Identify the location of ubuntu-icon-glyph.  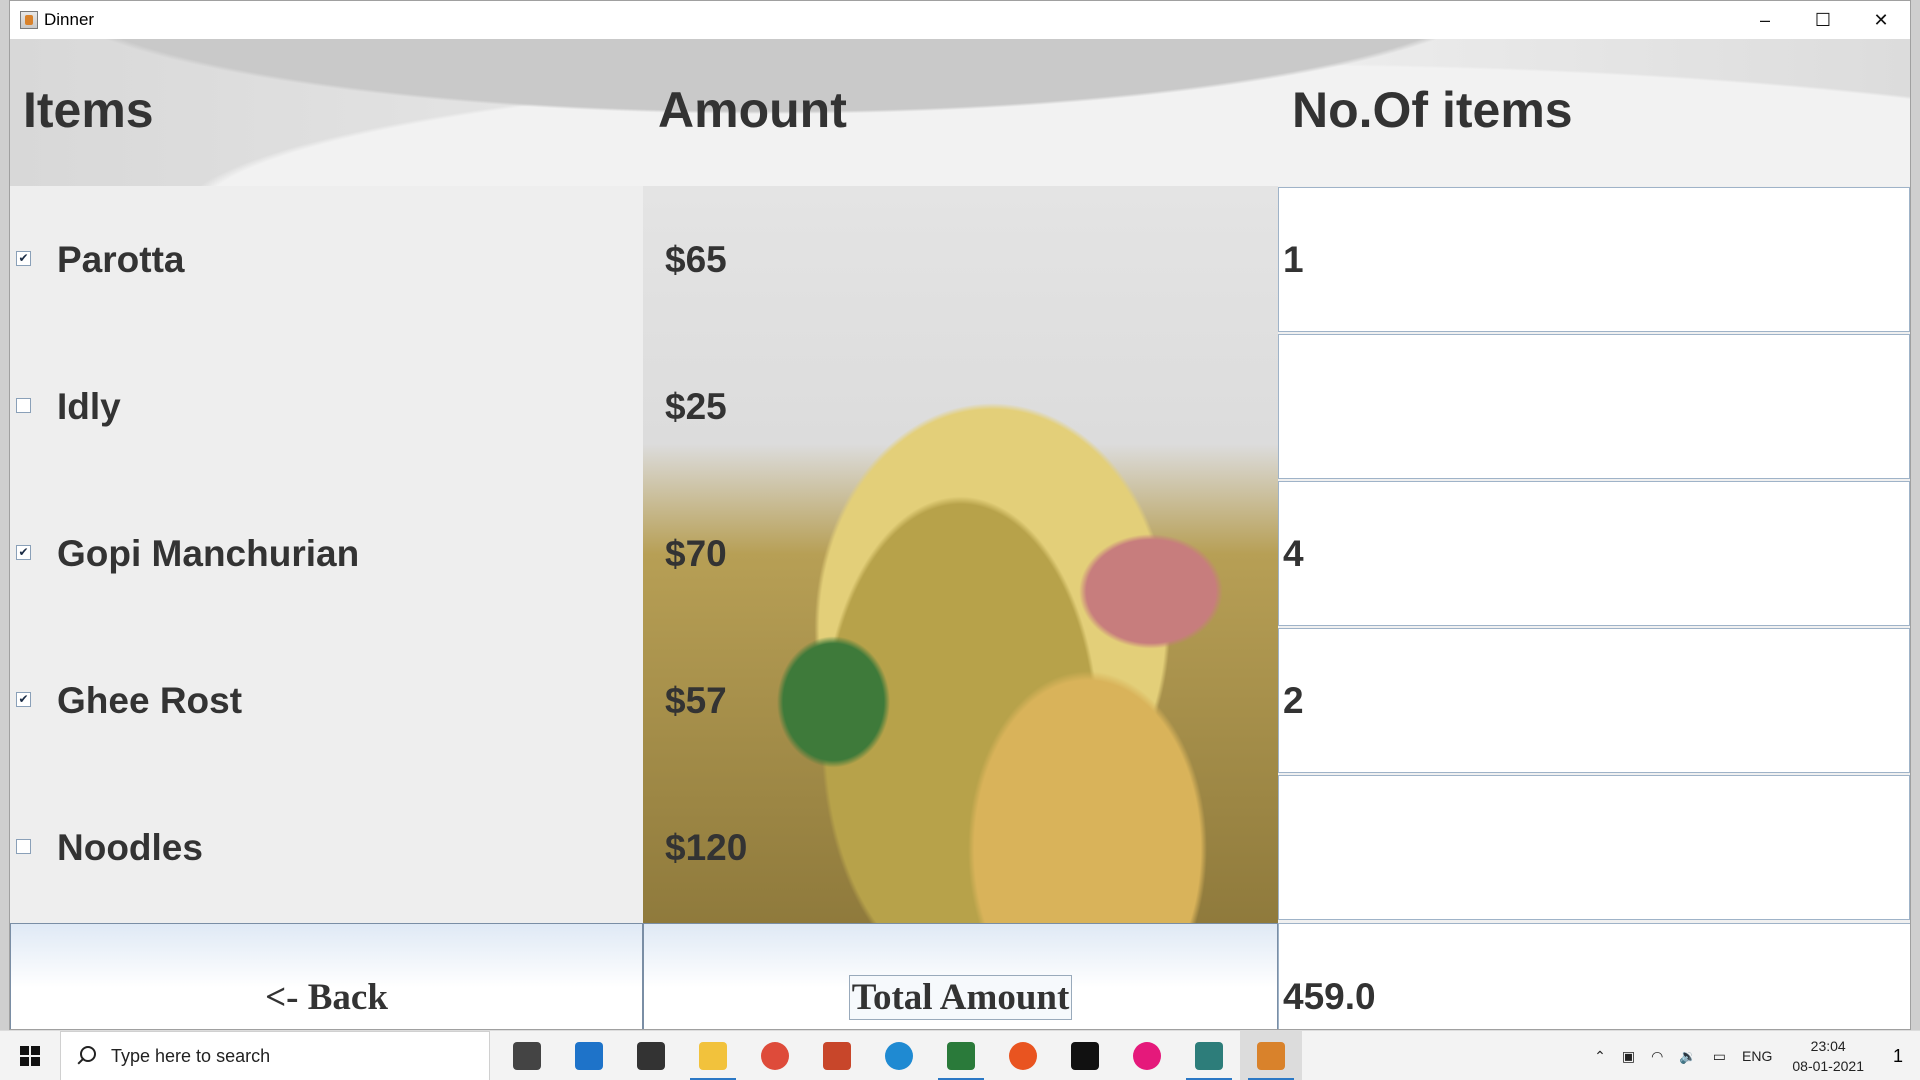
(1023, 1056).